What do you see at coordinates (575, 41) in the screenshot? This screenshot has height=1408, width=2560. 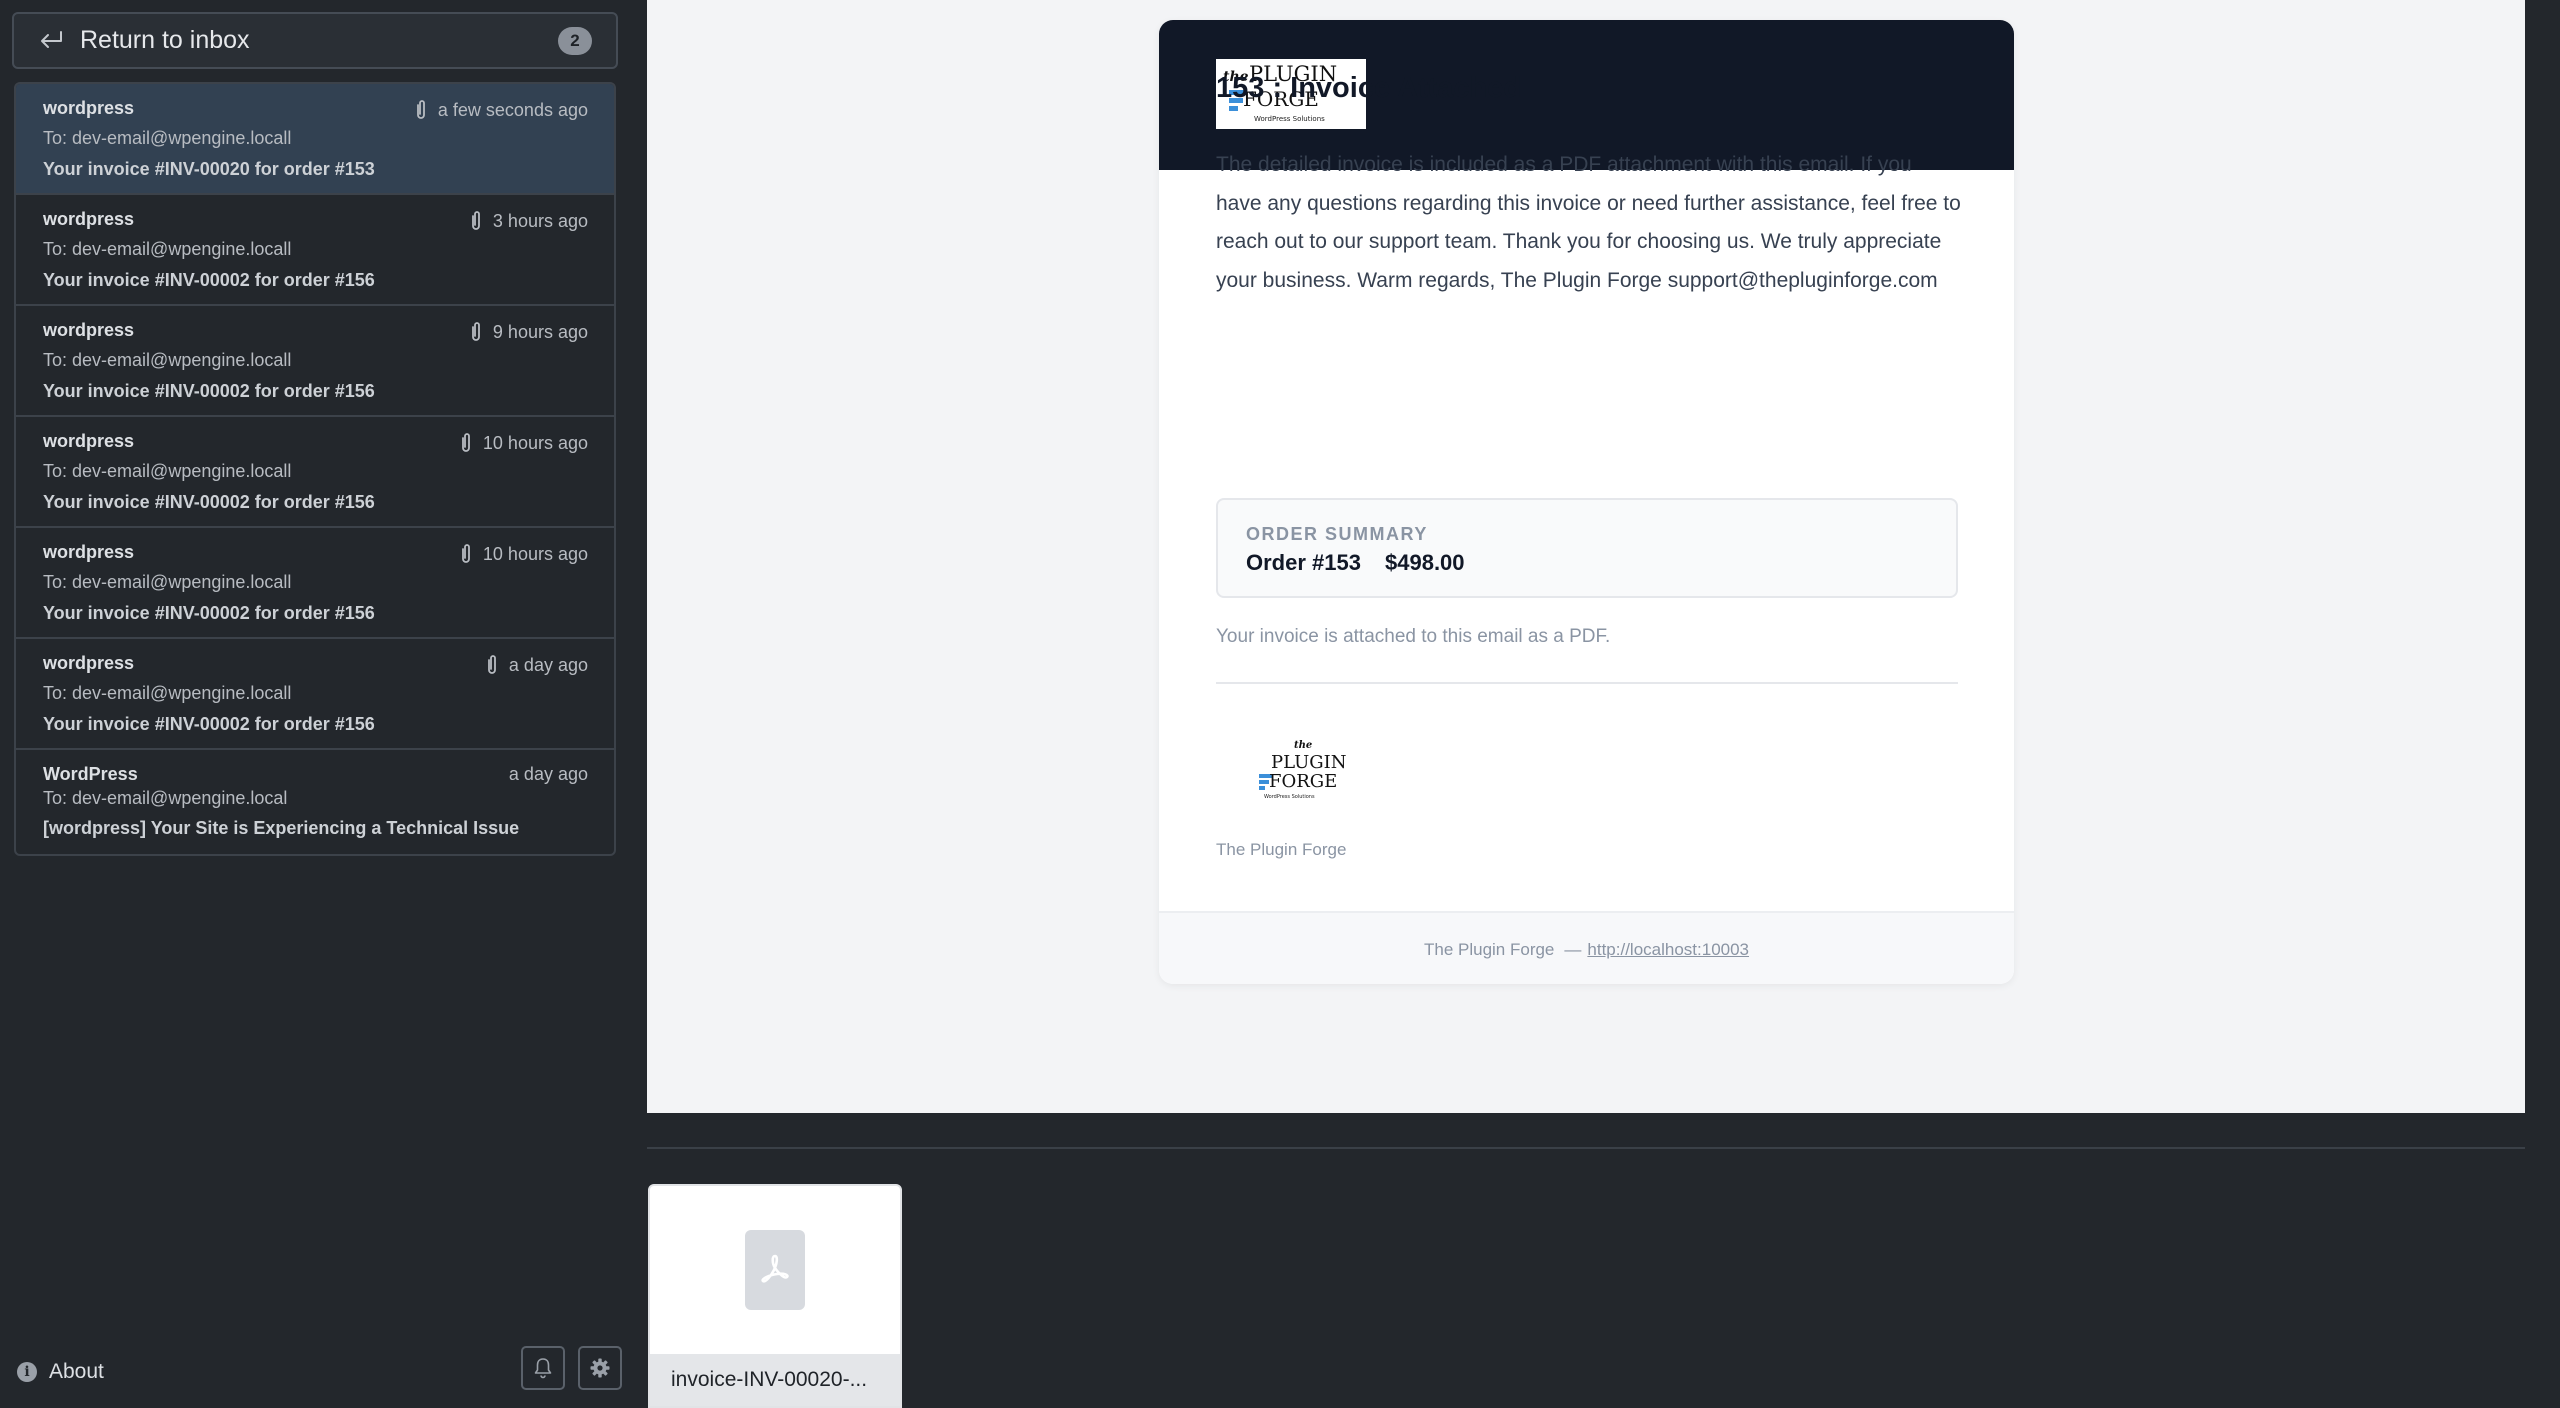 I see `unread-count-badge: 2` at bounding box center [575, 41].